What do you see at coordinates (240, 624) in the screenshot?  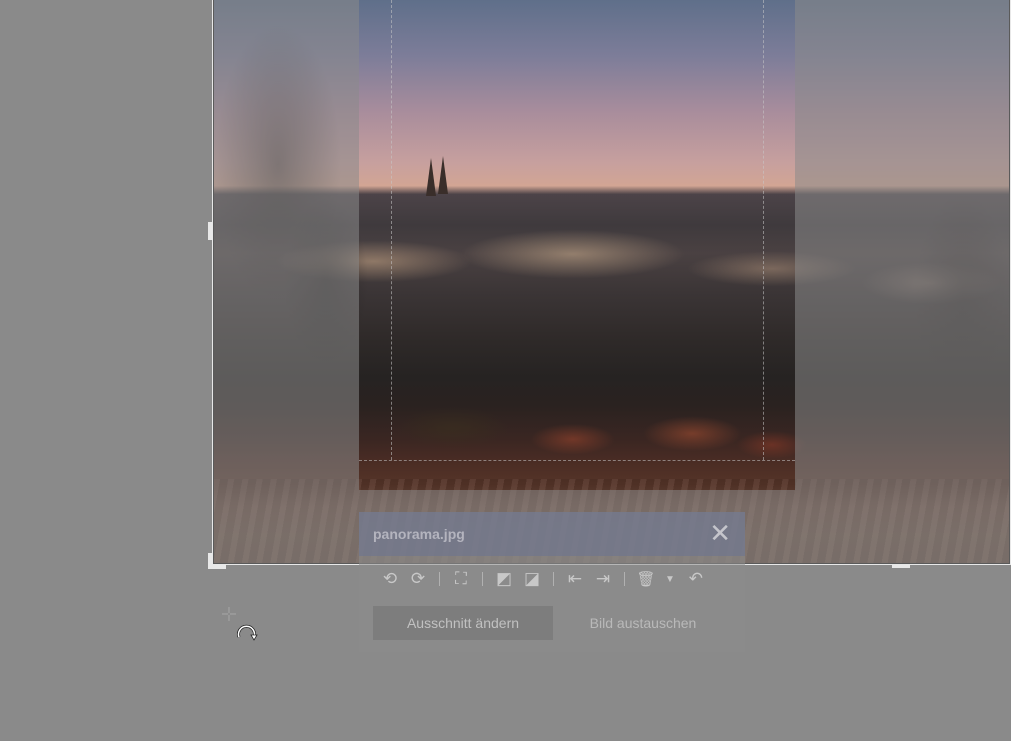 I see `rotate-cursor-icon` at bounding box center [240, 624].